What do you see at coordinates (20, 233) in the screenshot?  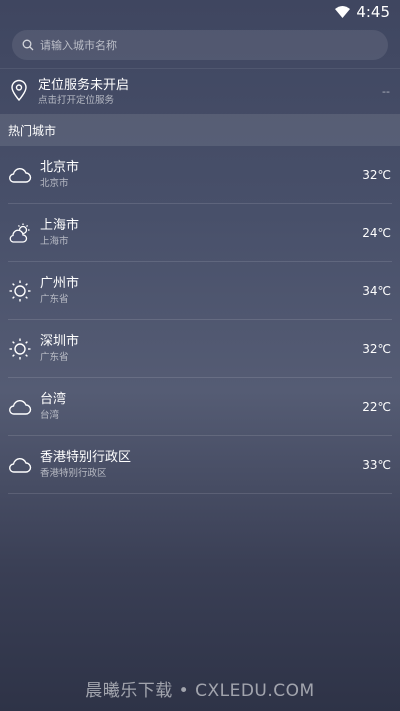 I see `partly-cloudy-icon` at bounding box center [20, 233].